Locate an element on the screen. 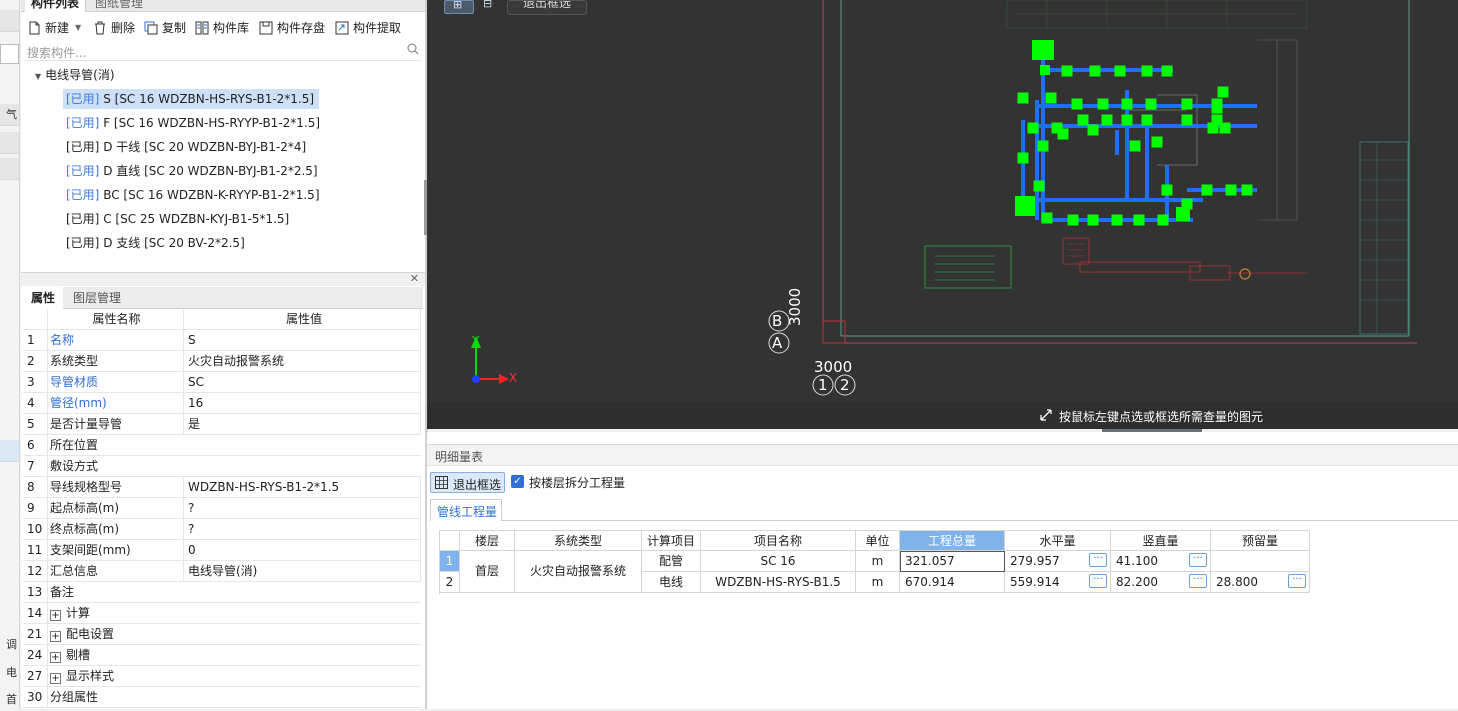  grid-cell-reserve: 28.800 ··· is located at coordinates (1260, 582).